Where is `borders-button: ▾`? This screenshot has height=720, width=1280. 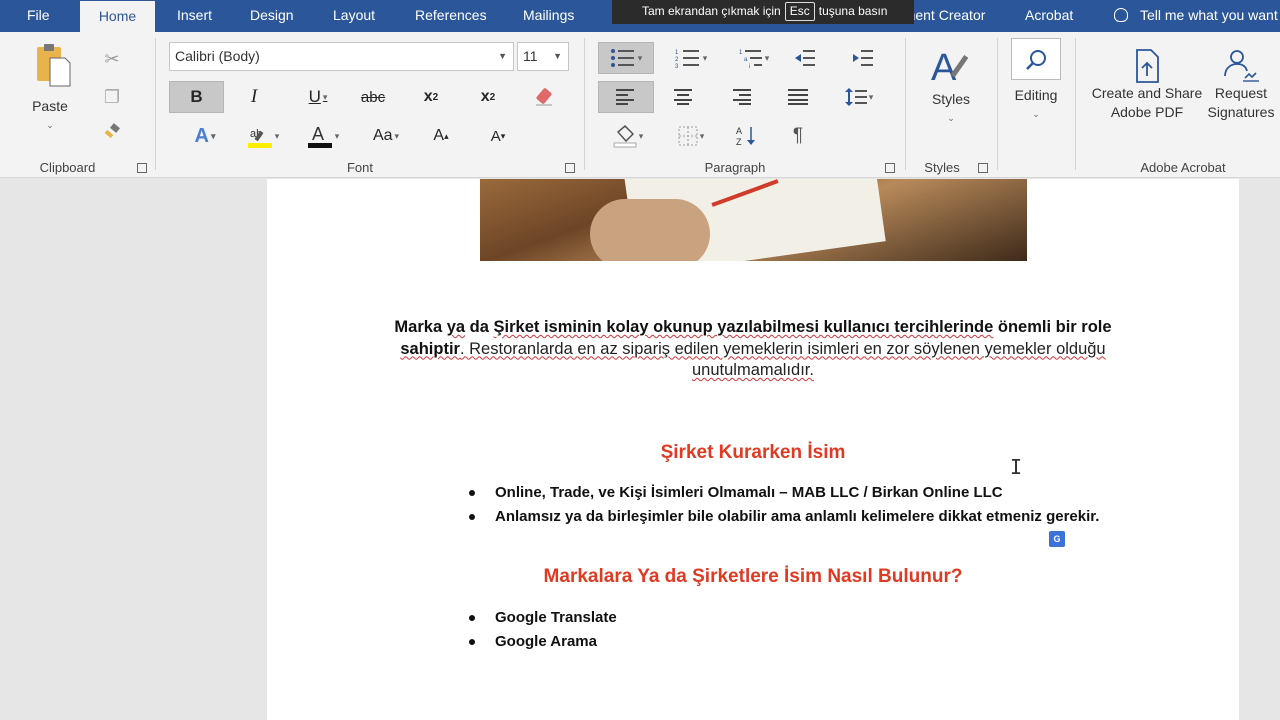
borders-button: ▾ is located at coordinates (691, 136).